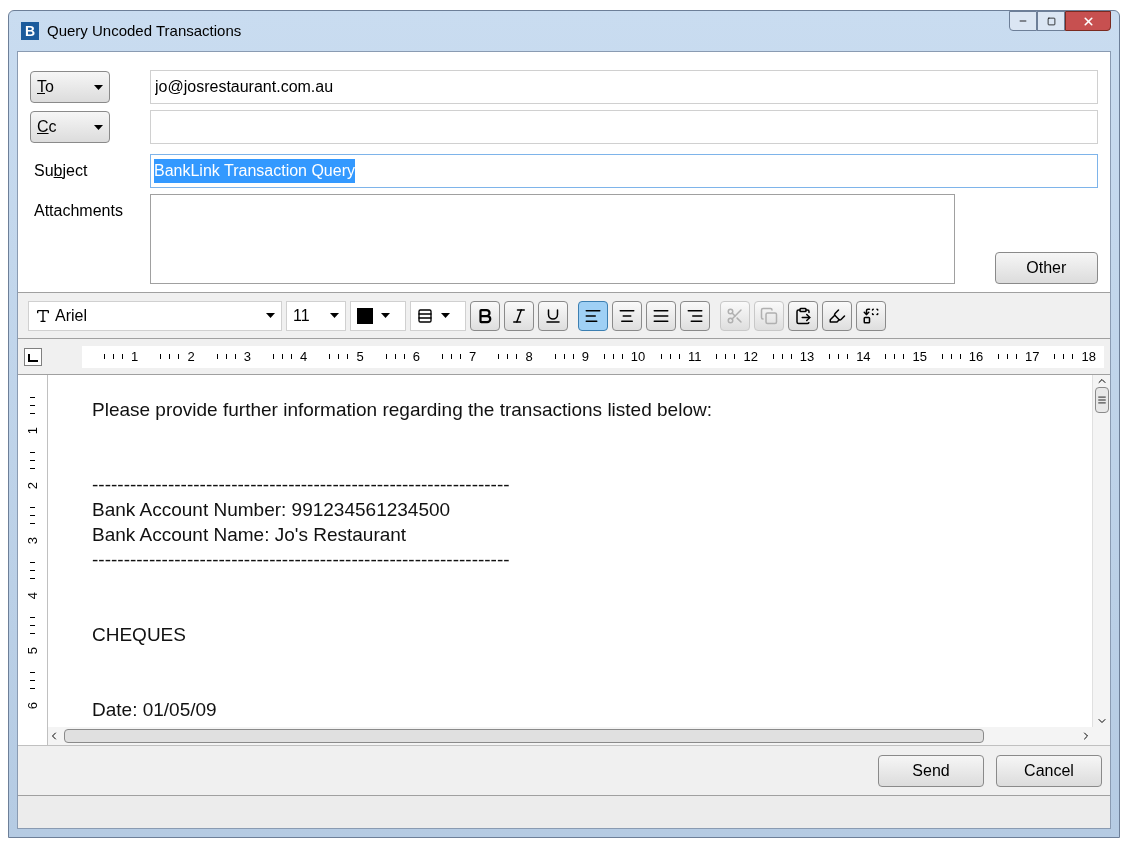 The width and height of the screenshot is (1124, 845). I want to click on maximize-icon, so click(1051, 21).